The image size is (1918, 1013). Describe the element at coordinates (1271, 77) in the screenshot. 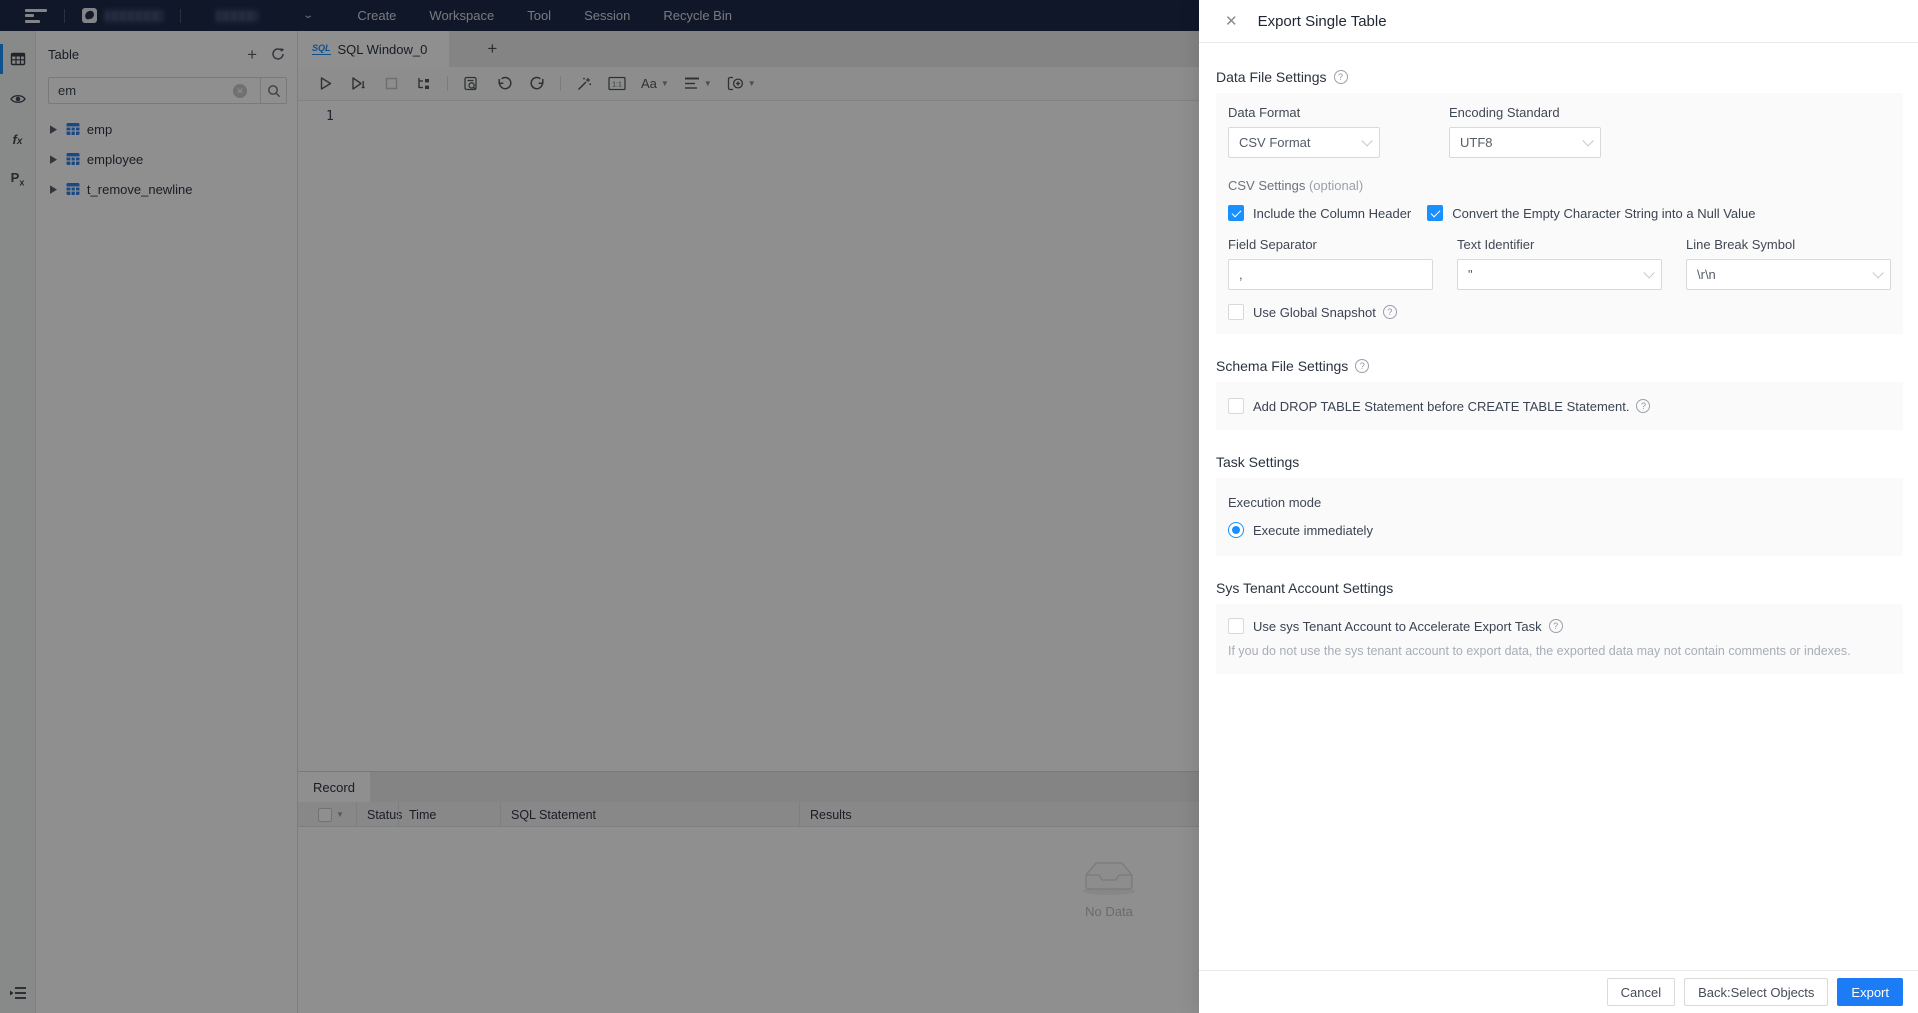

I see `section-heading-text: Data File Settings` at that location.